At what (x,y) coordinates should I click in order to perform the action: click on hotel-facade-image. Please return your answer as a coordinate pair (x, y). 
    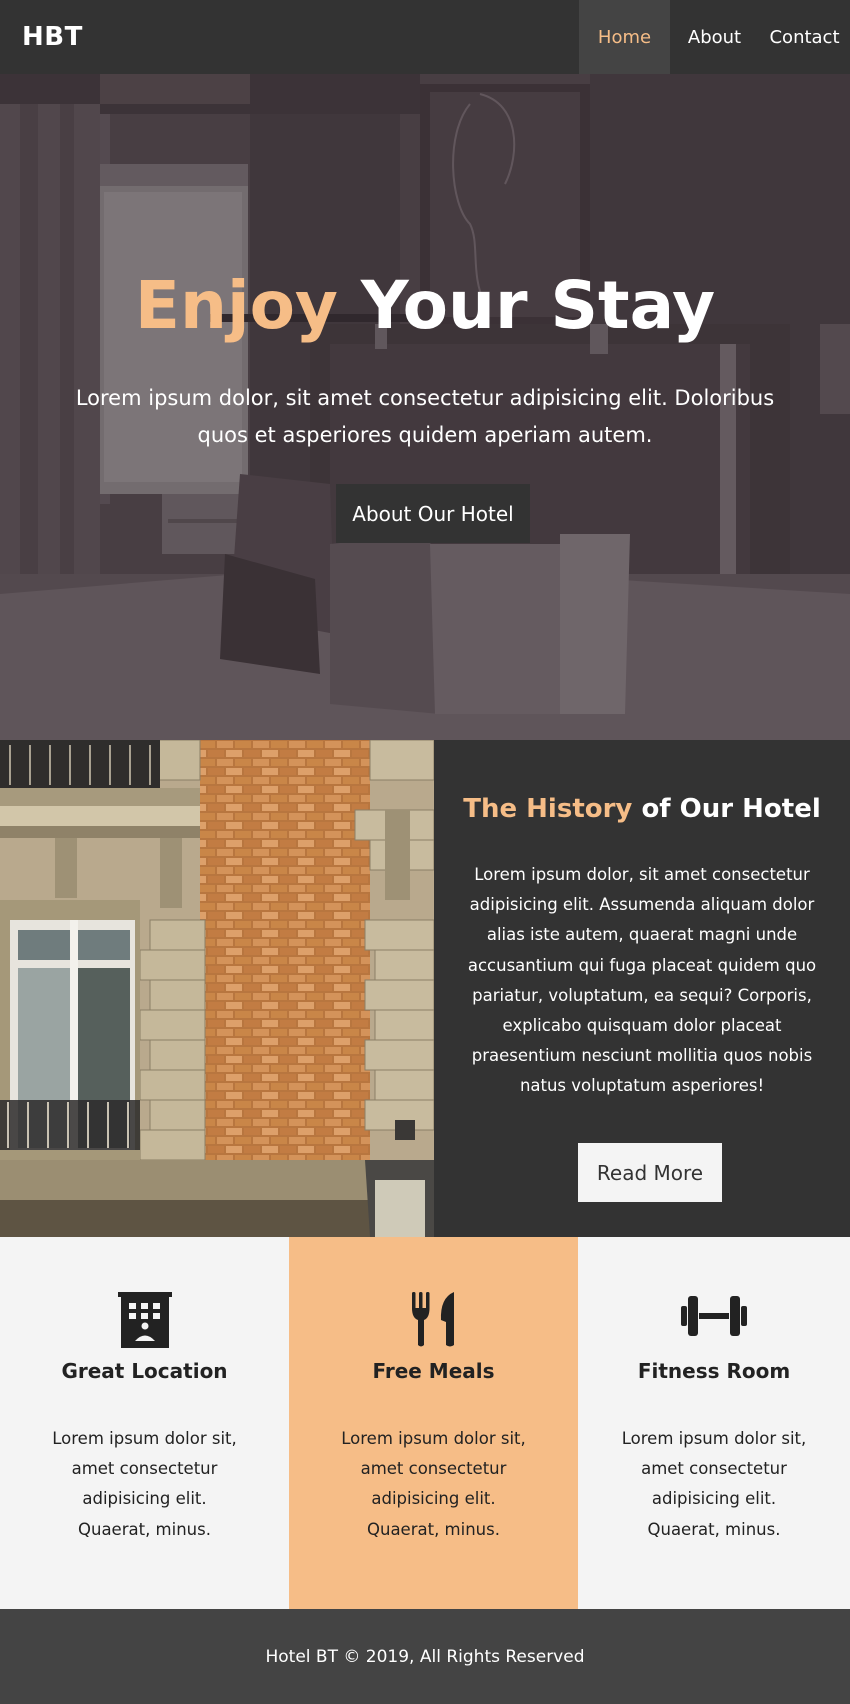
    Looking at the image, I should click on (217, 988).